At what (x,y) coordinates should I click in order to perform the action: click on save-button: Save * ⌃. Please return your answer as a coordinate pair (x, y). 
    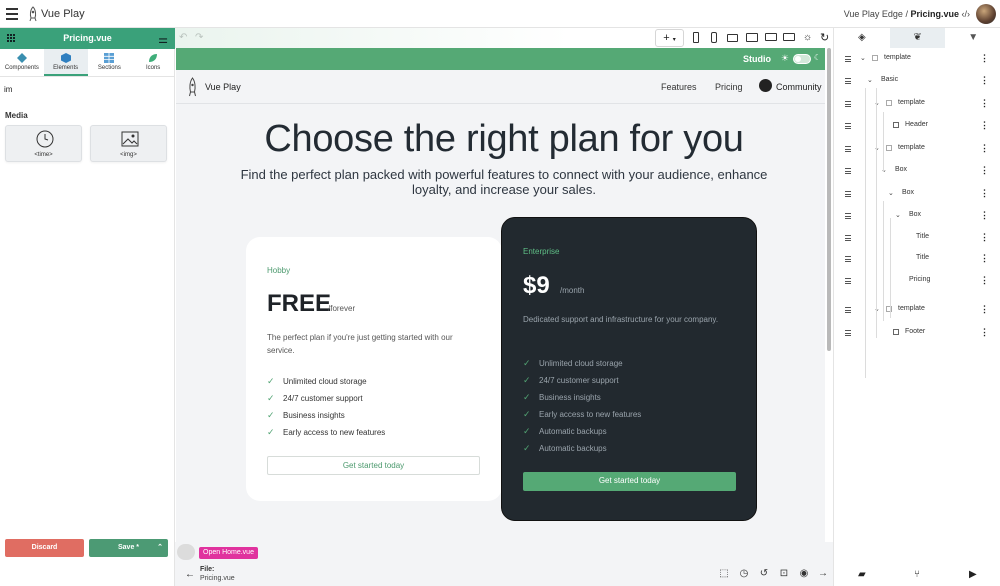
    Looking at the image, I should click on (128, 548).